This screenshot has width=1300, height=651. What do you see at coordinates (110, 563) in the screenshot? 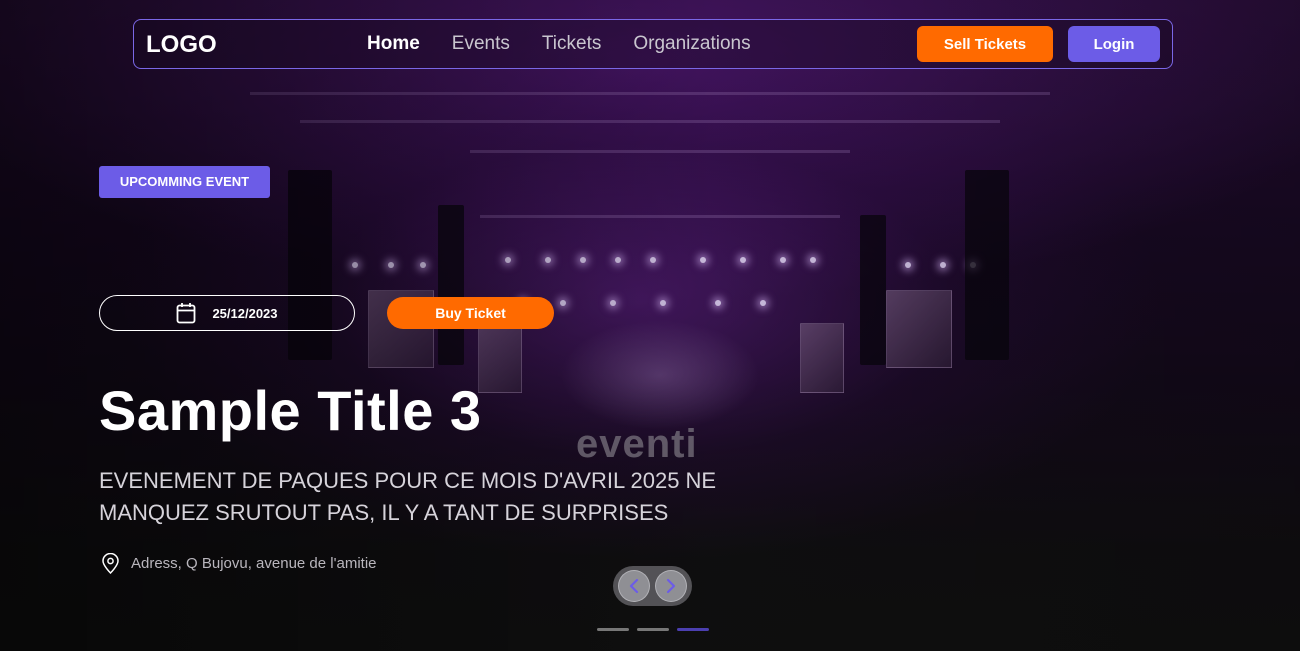
I see `map-pin-icon` at bounding box center [110, 563].